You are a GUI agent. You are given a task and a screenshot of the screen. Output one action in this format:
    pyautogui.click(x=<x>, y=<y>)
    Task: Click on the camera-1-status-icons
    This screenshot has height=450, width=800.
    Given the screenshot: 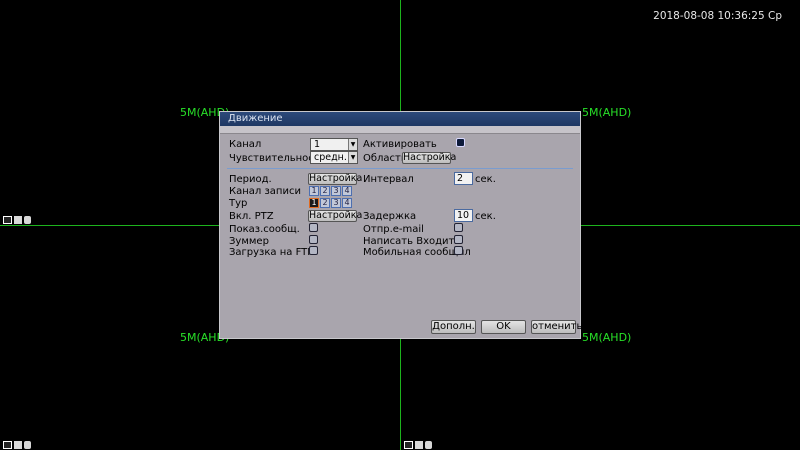 What is the action you would take?
    pyautogui.click(x=17, y=220)
    